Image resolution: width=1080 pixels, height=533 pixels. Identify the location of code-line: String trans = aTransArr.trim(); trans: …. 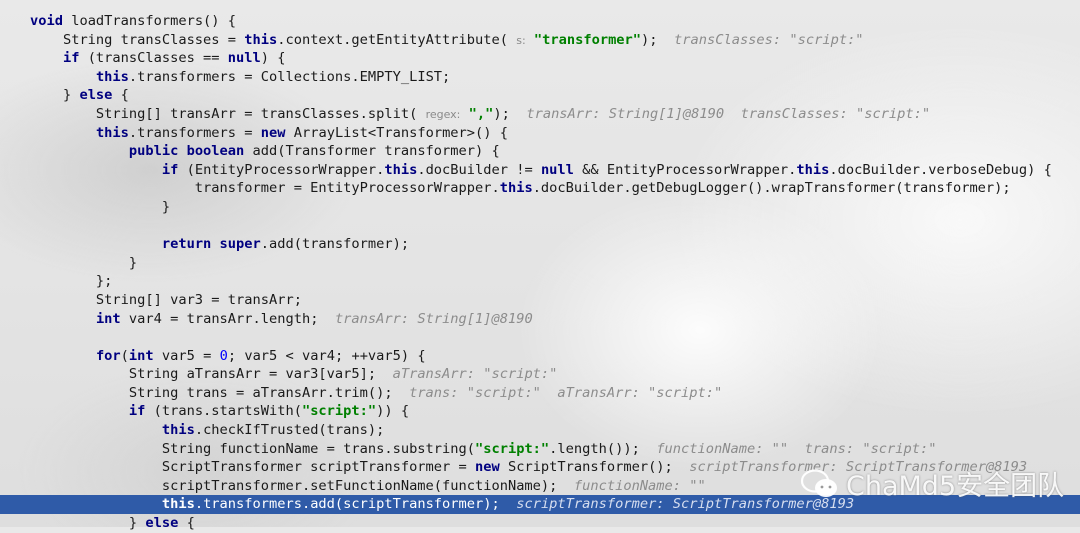
(555, 393).